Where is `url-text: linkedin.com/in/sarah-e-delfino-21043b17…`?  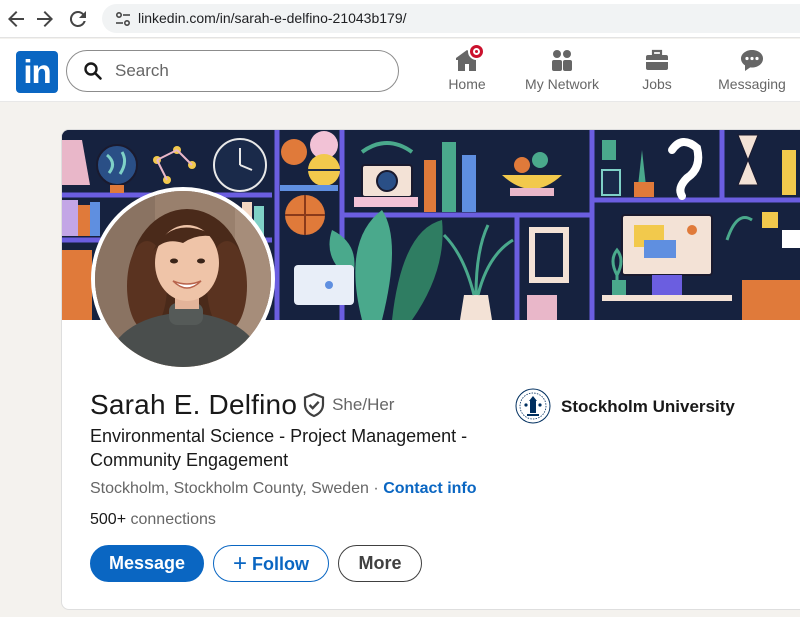 url-text: linkedin.com/in/sarah-e-delfino-21043b17… is located at coordinates (272, 18).